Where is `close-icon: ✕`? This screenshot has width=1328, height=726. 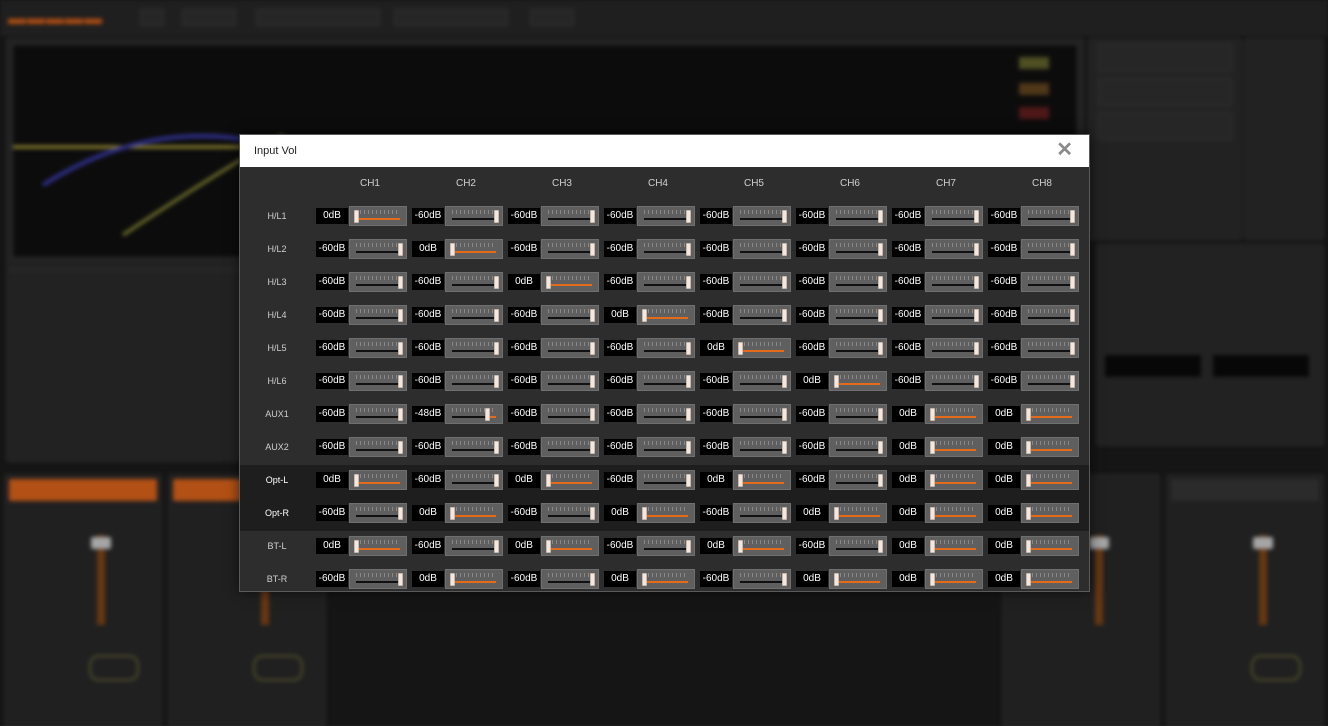
close-icon: ✕ is located at coordinates (1064, 150).